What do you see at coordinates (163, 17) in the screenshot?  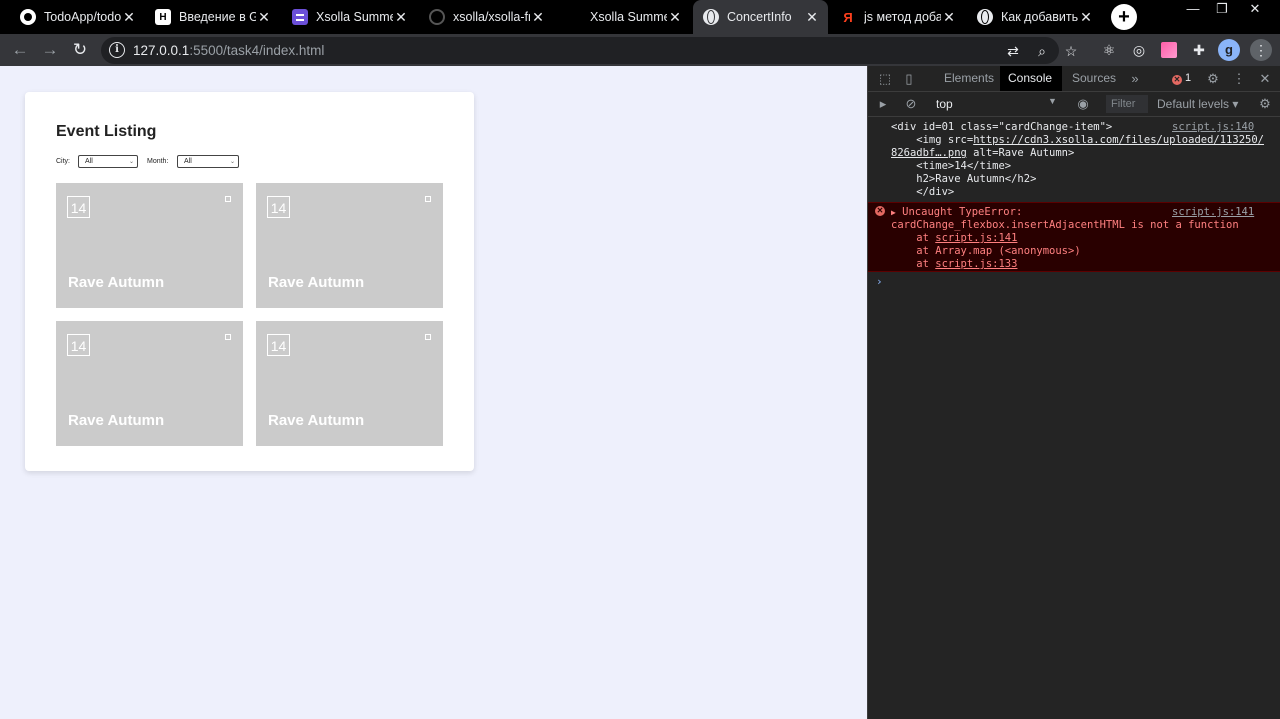 I see `habr-icon: H` at bounding box center [163, 17].